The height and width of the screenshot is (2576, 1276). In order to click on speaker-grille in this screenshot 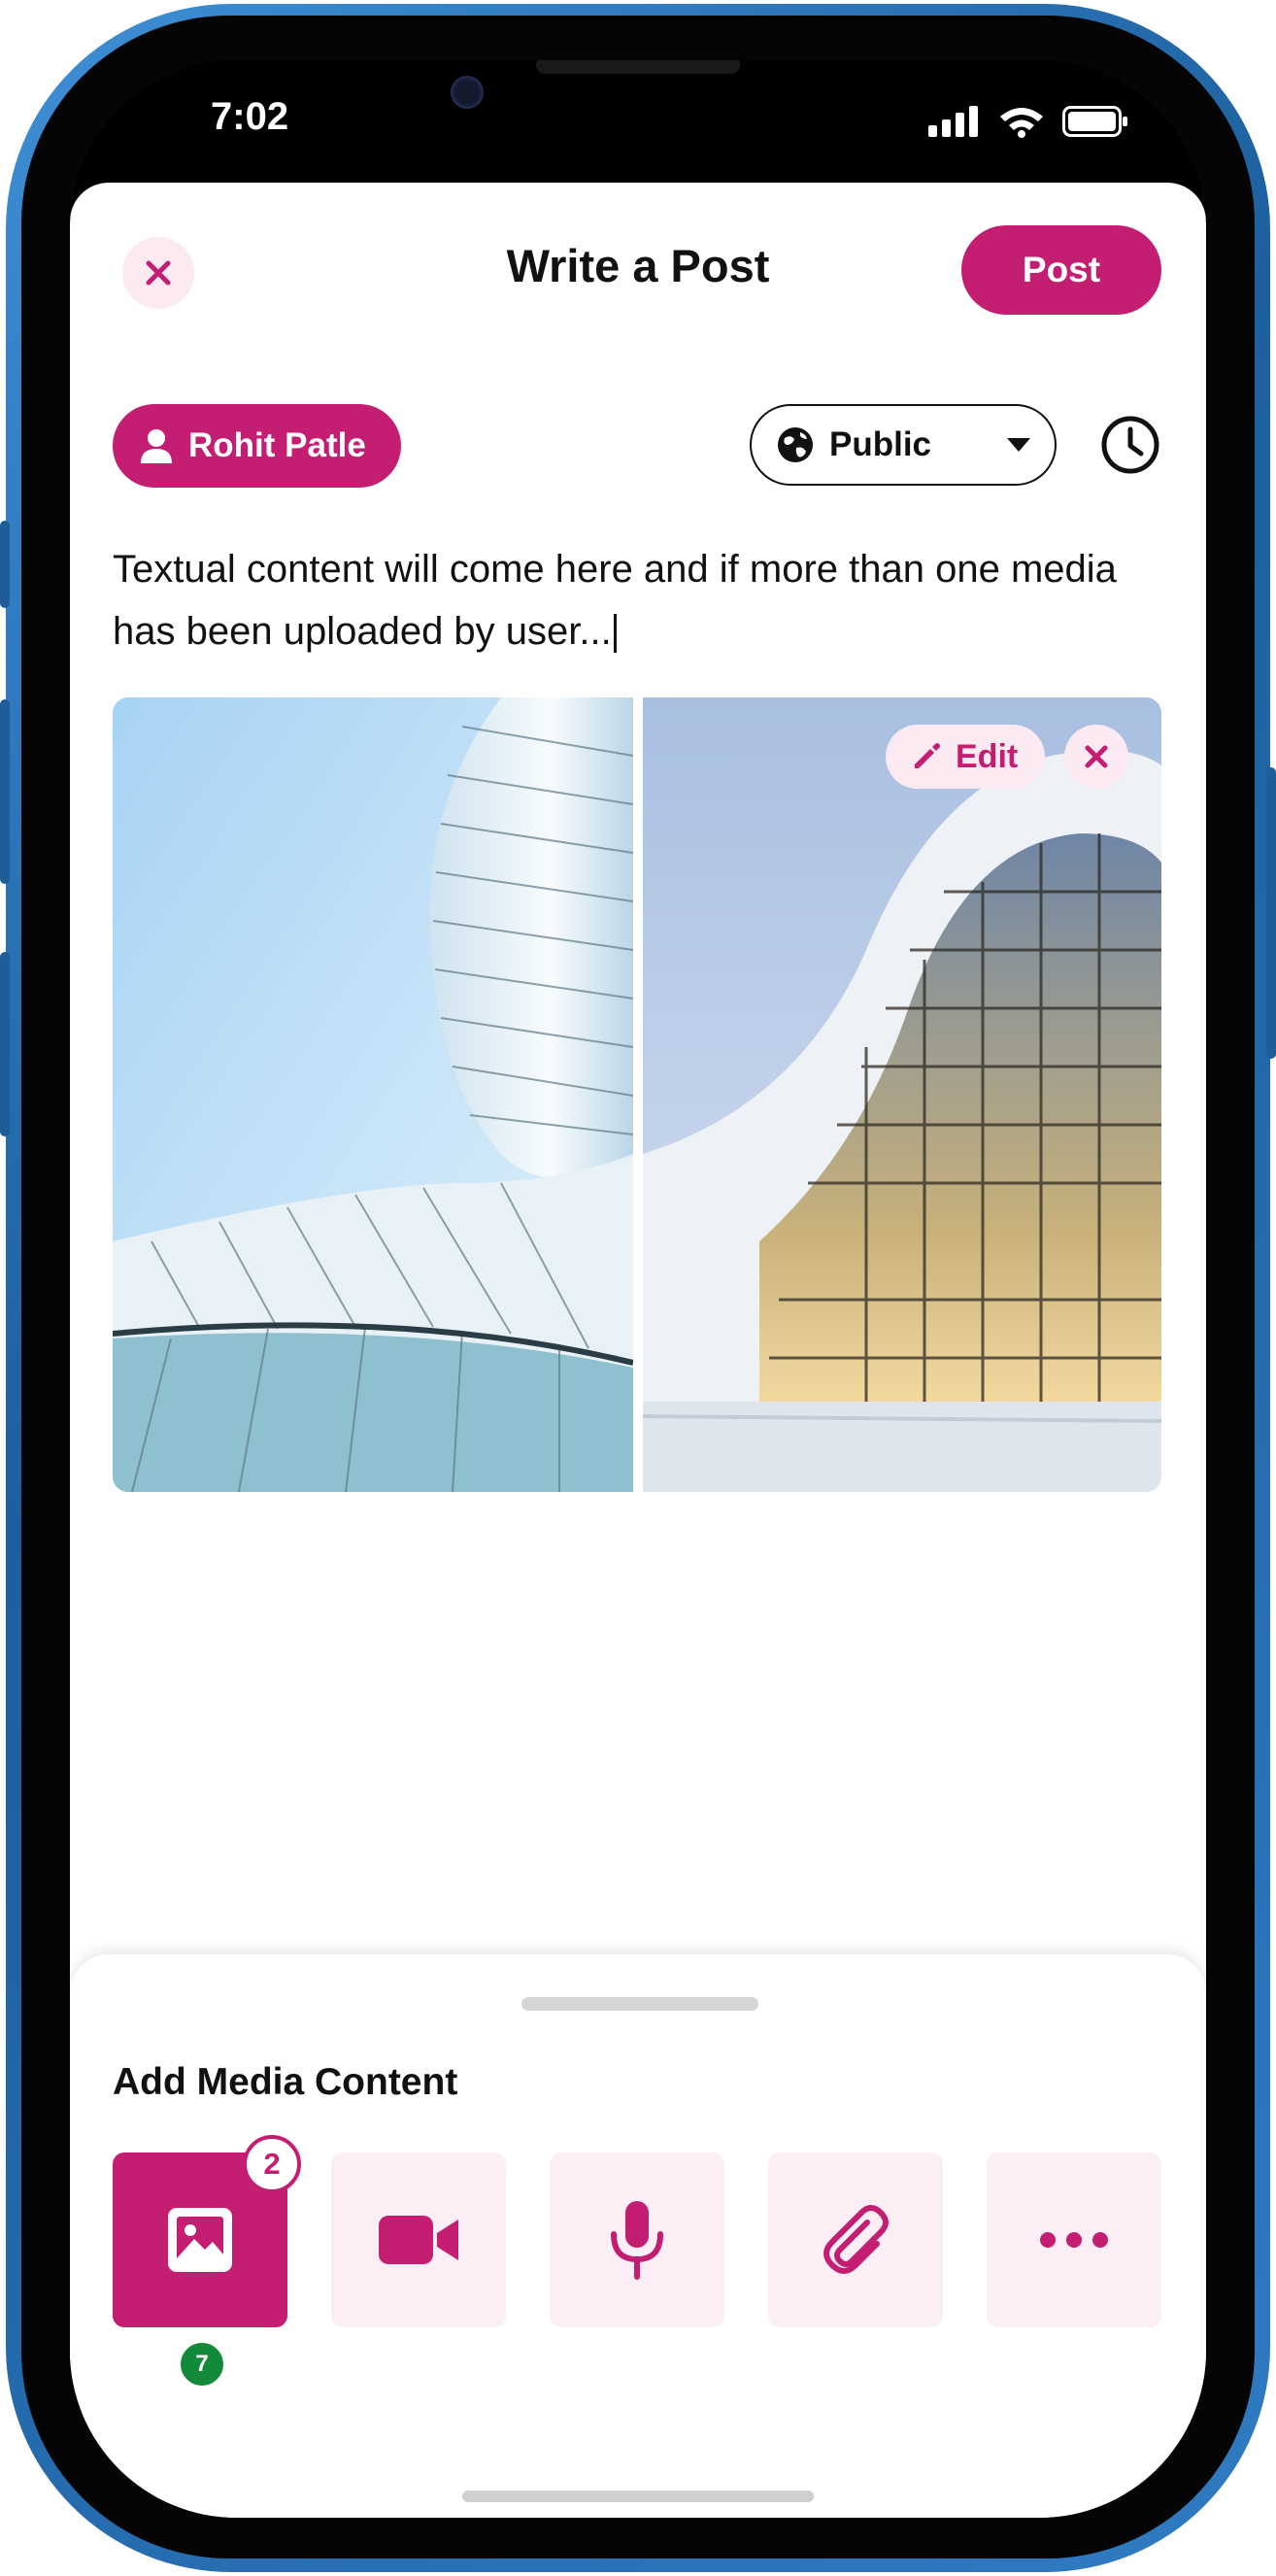, I will do `click(638, 67)`.